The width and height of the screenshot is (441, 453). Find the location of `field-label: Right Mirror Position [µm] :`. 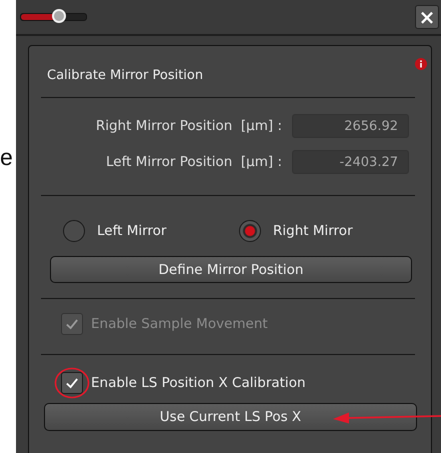

field-label: Right Mirror Position [µm] : is located at coordinates (189, 126).